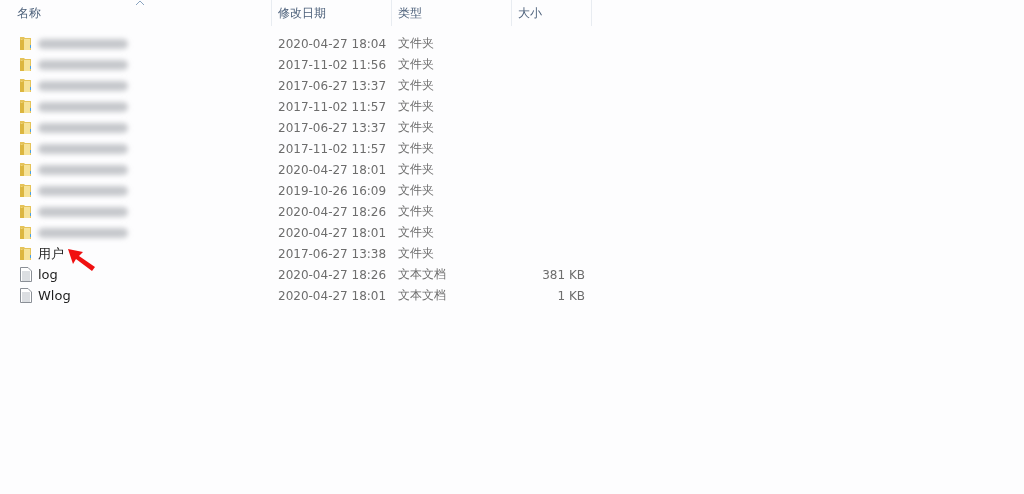 This screenshot has width=1024, height=494. I want to click on modified-date: 2020-04-27 18:04, so click(332, 43).